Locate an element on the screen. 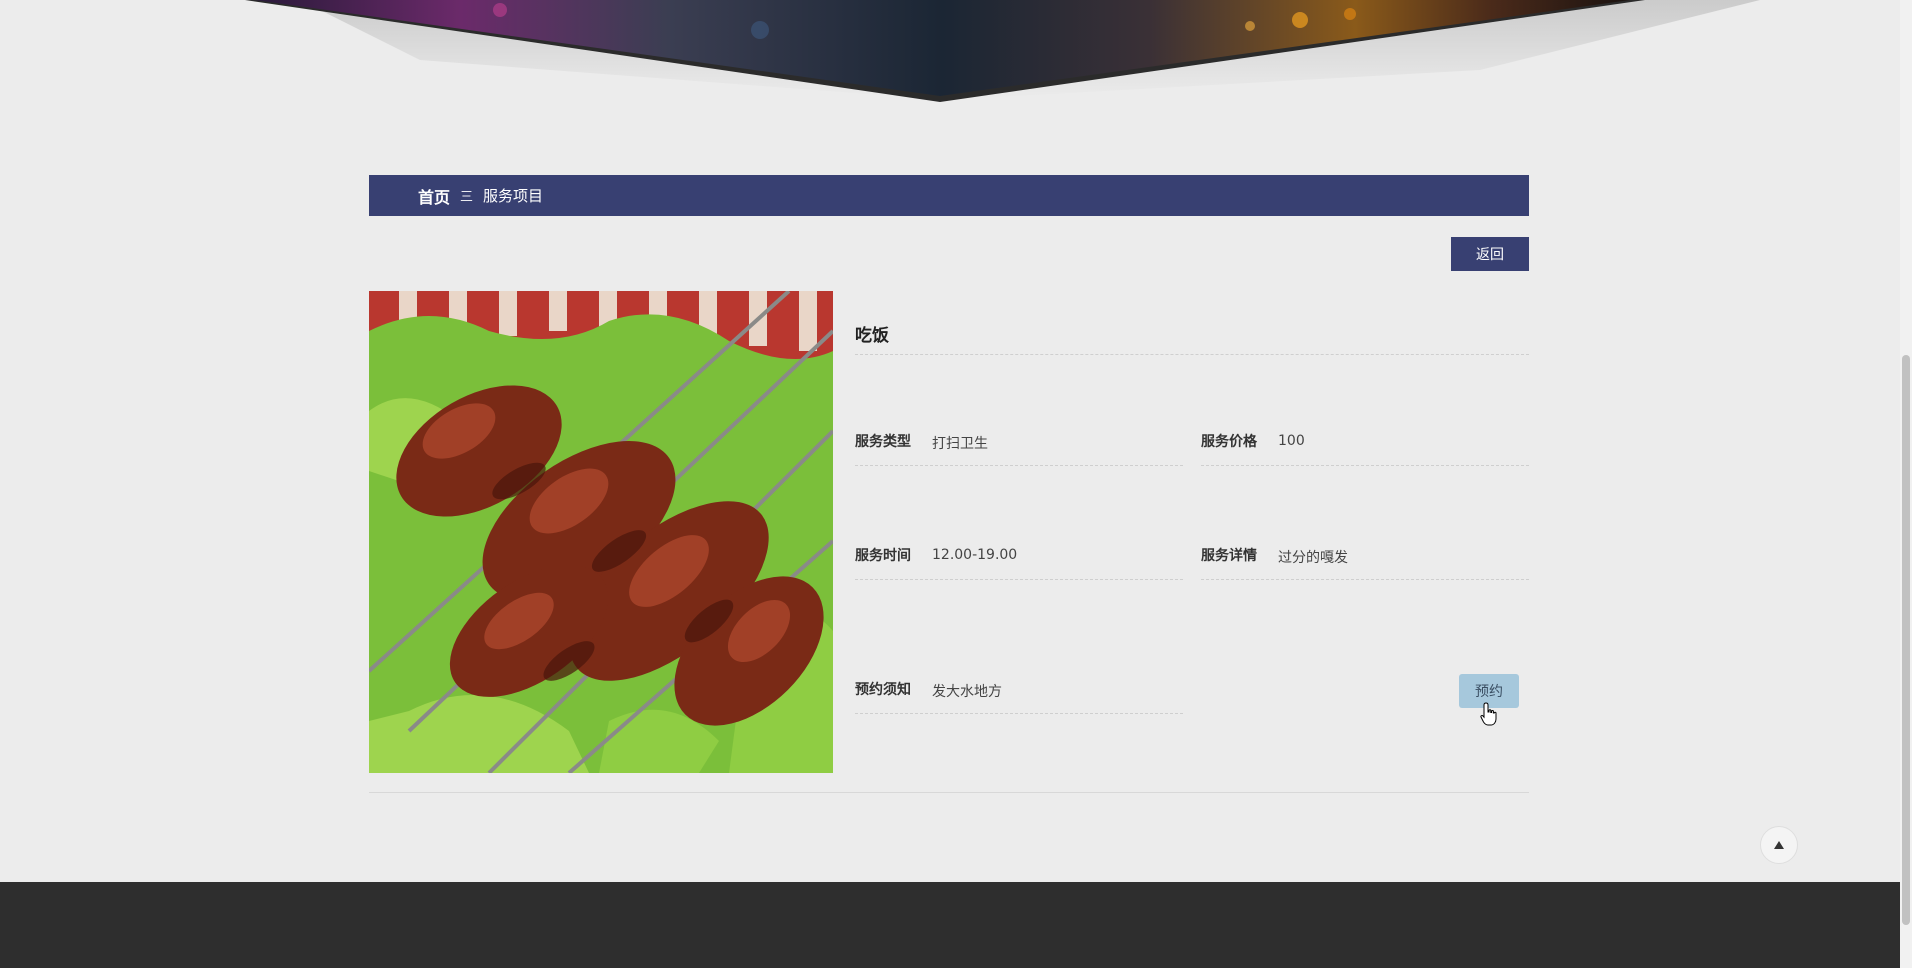  service-price-field: 服务价格 100 is located at coordinates (1365, 448).